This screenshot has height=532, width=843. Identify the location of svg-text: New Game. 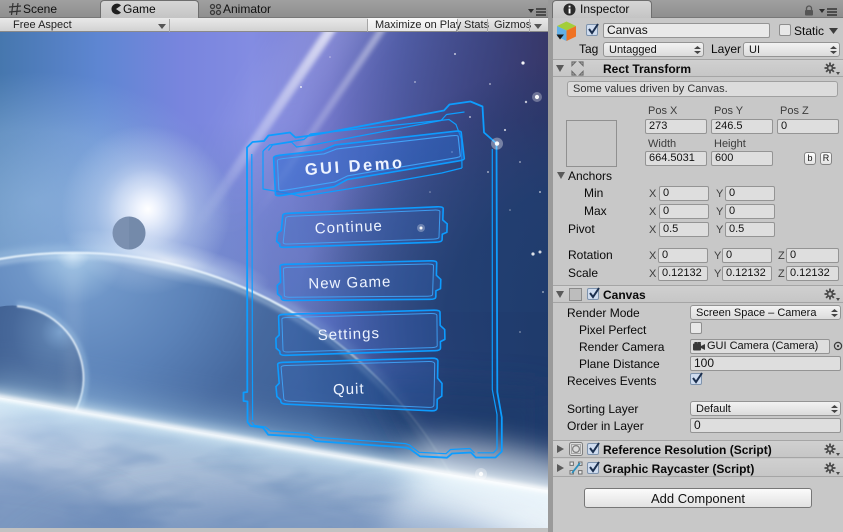
(349, 282).